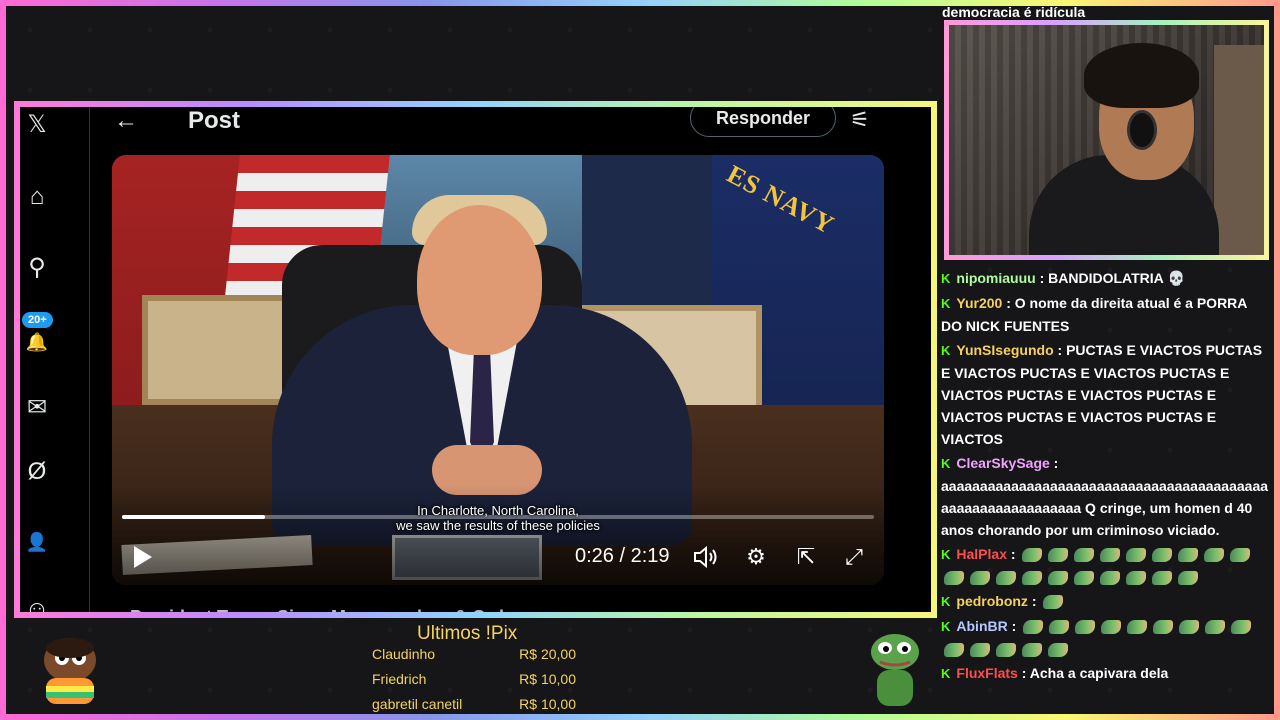 This screenshot has width=1280, height=720. Describe the element at coordinates (510, 127) in the screenshot. I see `post-header: ← Post Responder ⚟` at that location.